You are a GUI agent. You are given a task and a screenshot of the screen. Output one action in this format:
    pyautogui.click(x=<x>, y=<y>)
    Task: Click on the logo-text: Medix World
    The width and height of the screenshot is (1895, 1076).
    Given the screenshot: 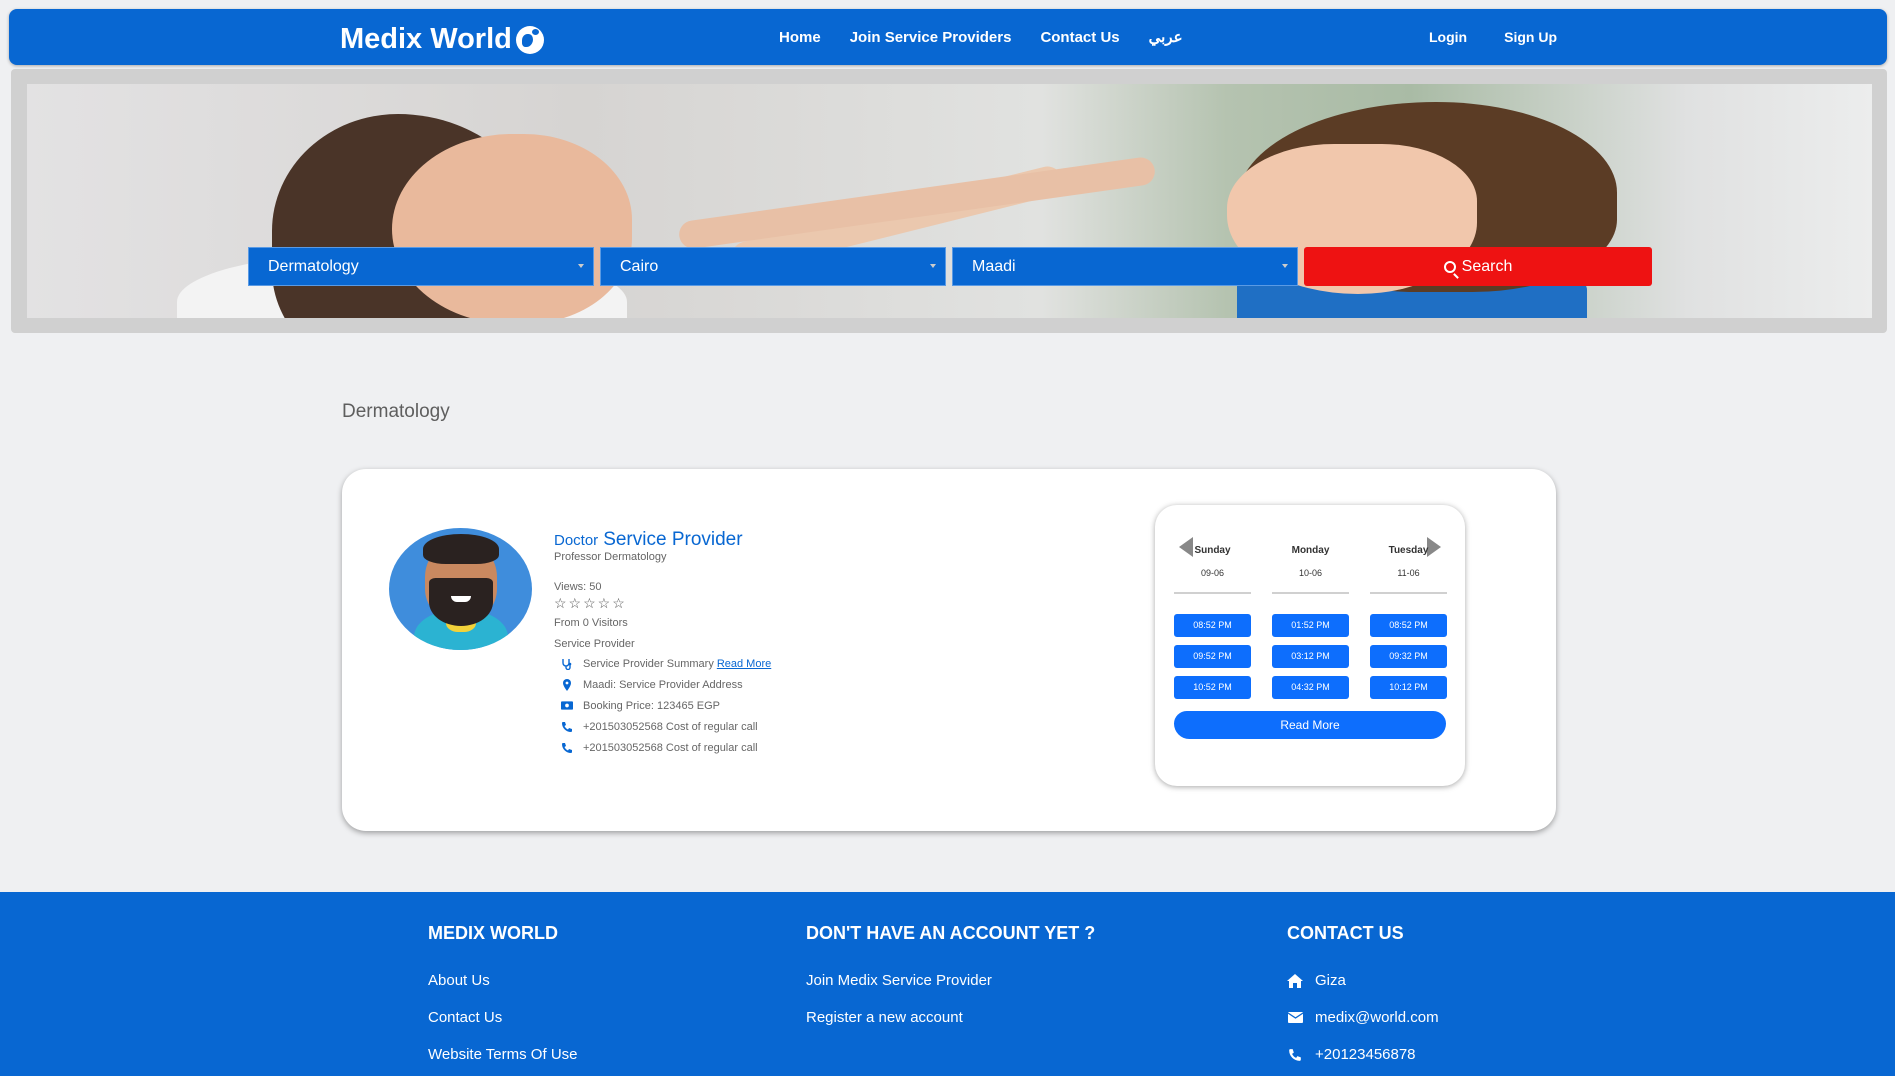 What is the action you would take?
    pyautogui.click(x=426, y=39)
    